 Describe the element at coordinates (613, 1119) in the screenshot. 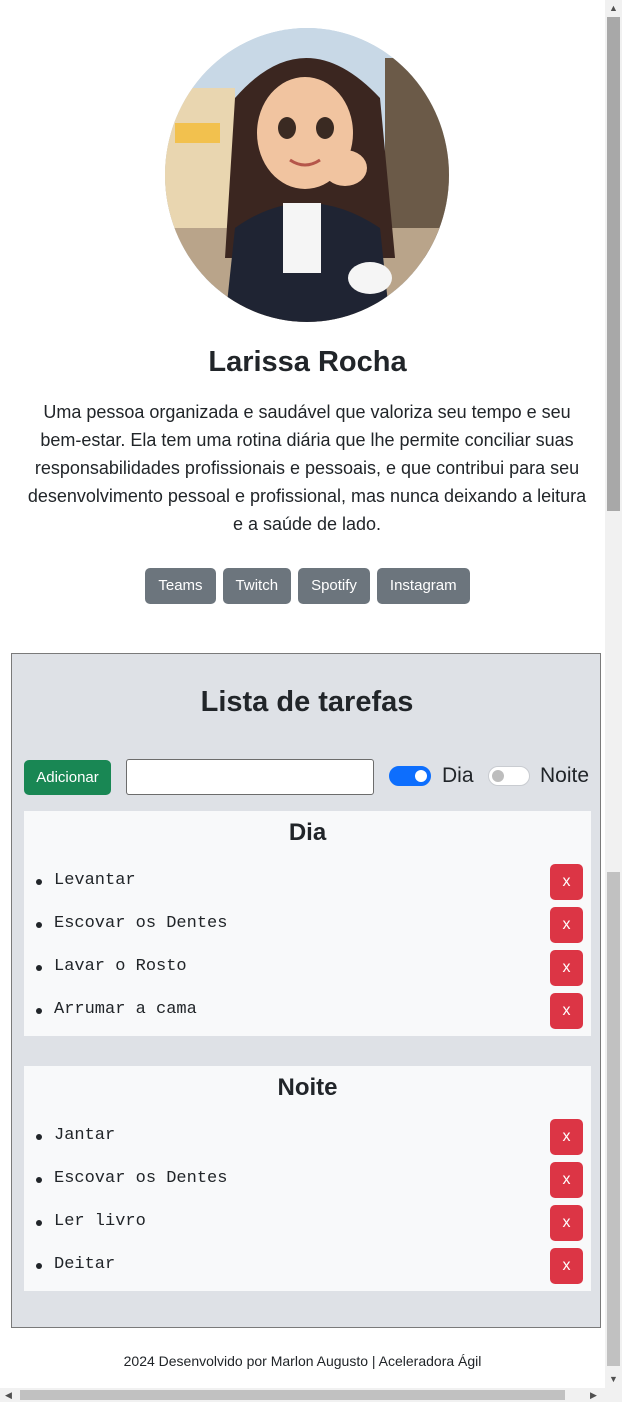

I see `vertical-scroll-track-highlight` at that location.